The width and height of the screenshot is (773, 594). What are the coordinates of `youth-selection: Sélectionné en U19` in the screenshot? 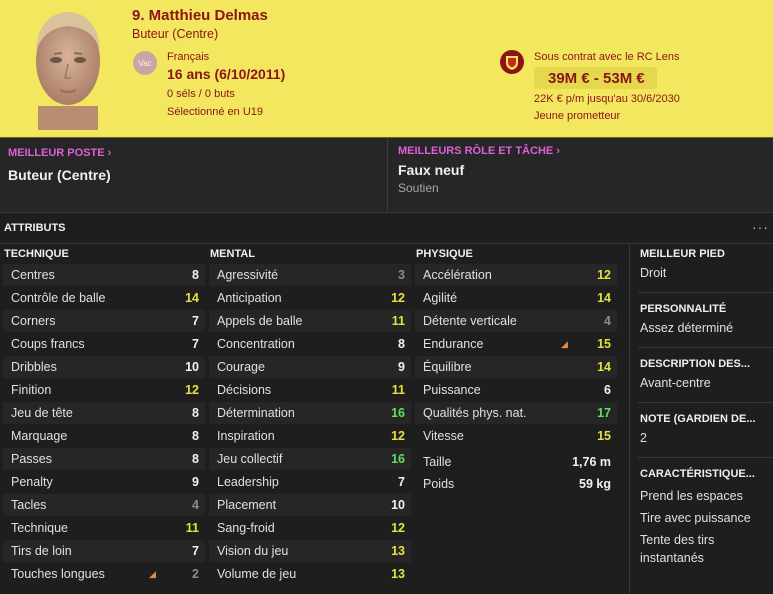 It's located at (215, 112).